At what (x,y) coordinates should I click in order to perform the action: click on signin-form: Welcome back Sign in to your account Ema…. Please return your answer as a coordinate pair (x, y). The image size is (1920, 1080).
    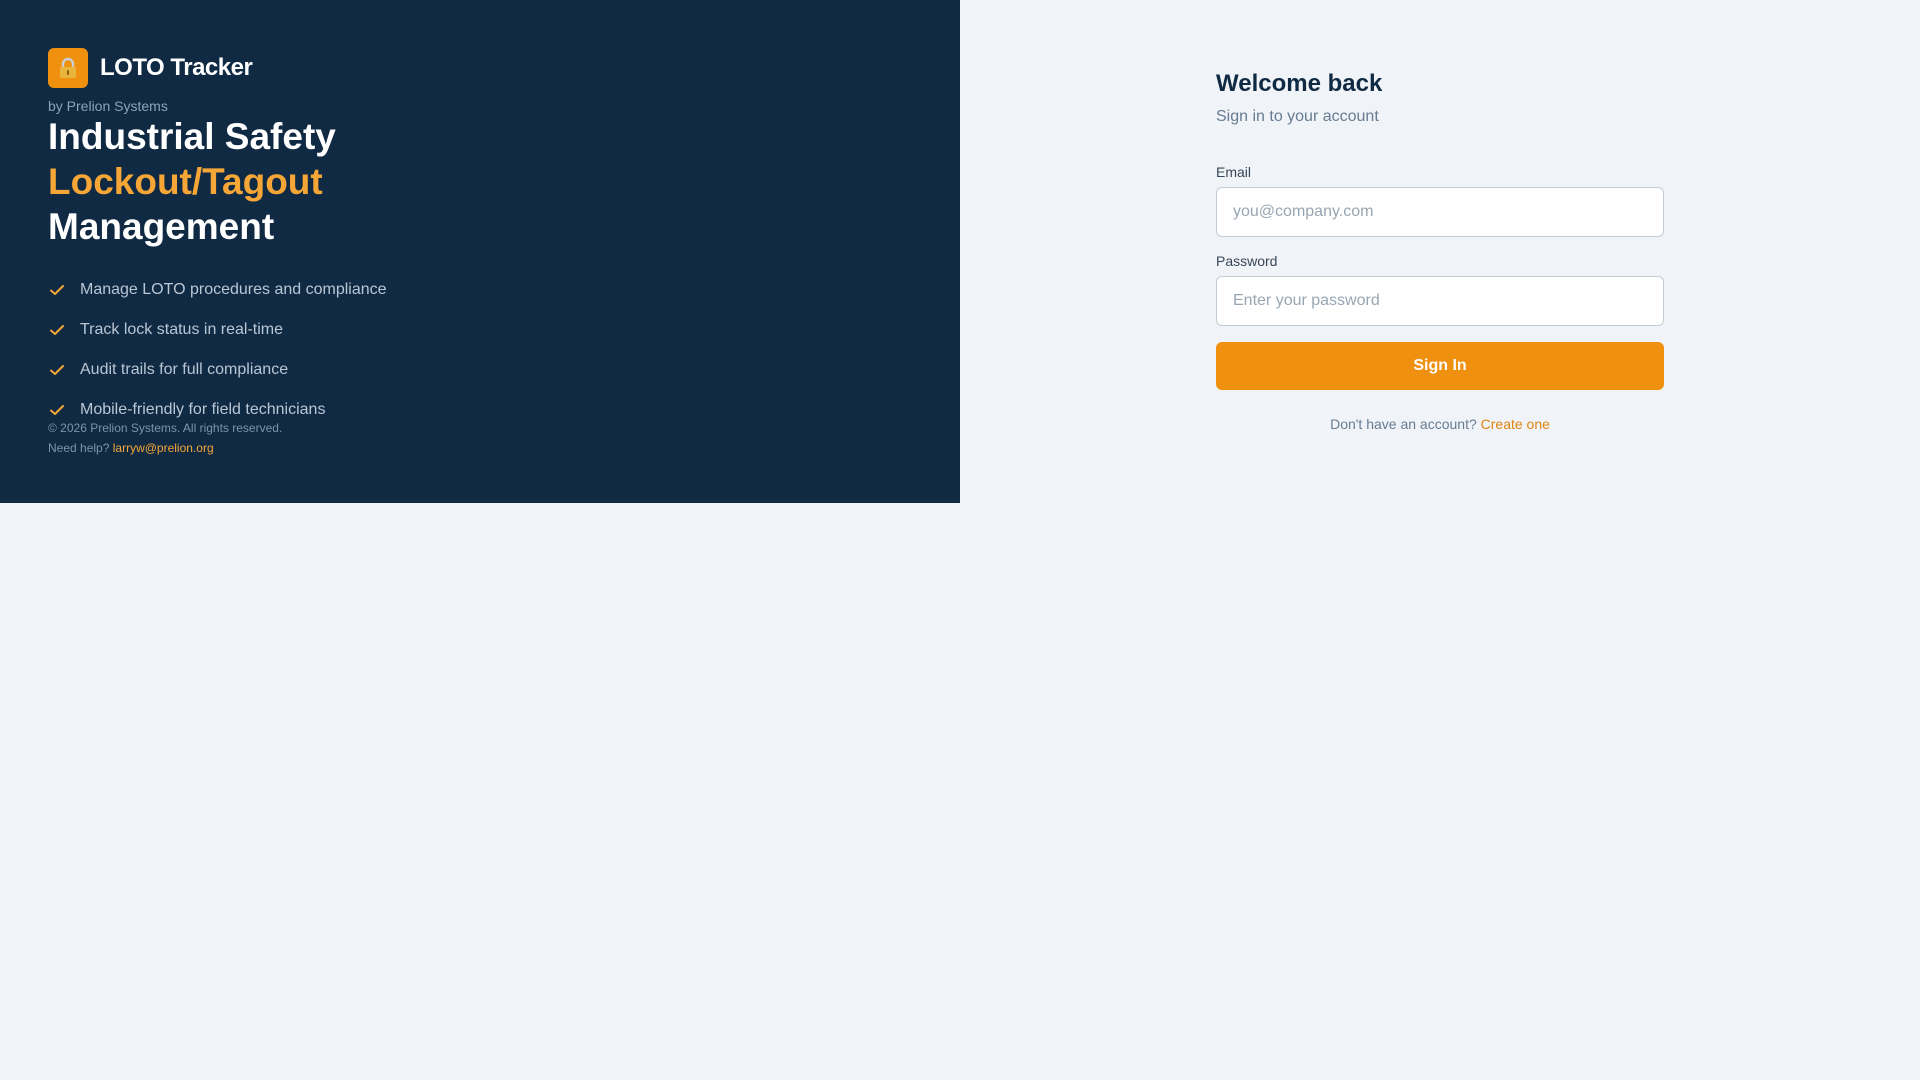
    Looking at the image, I should click on (1440, 251).